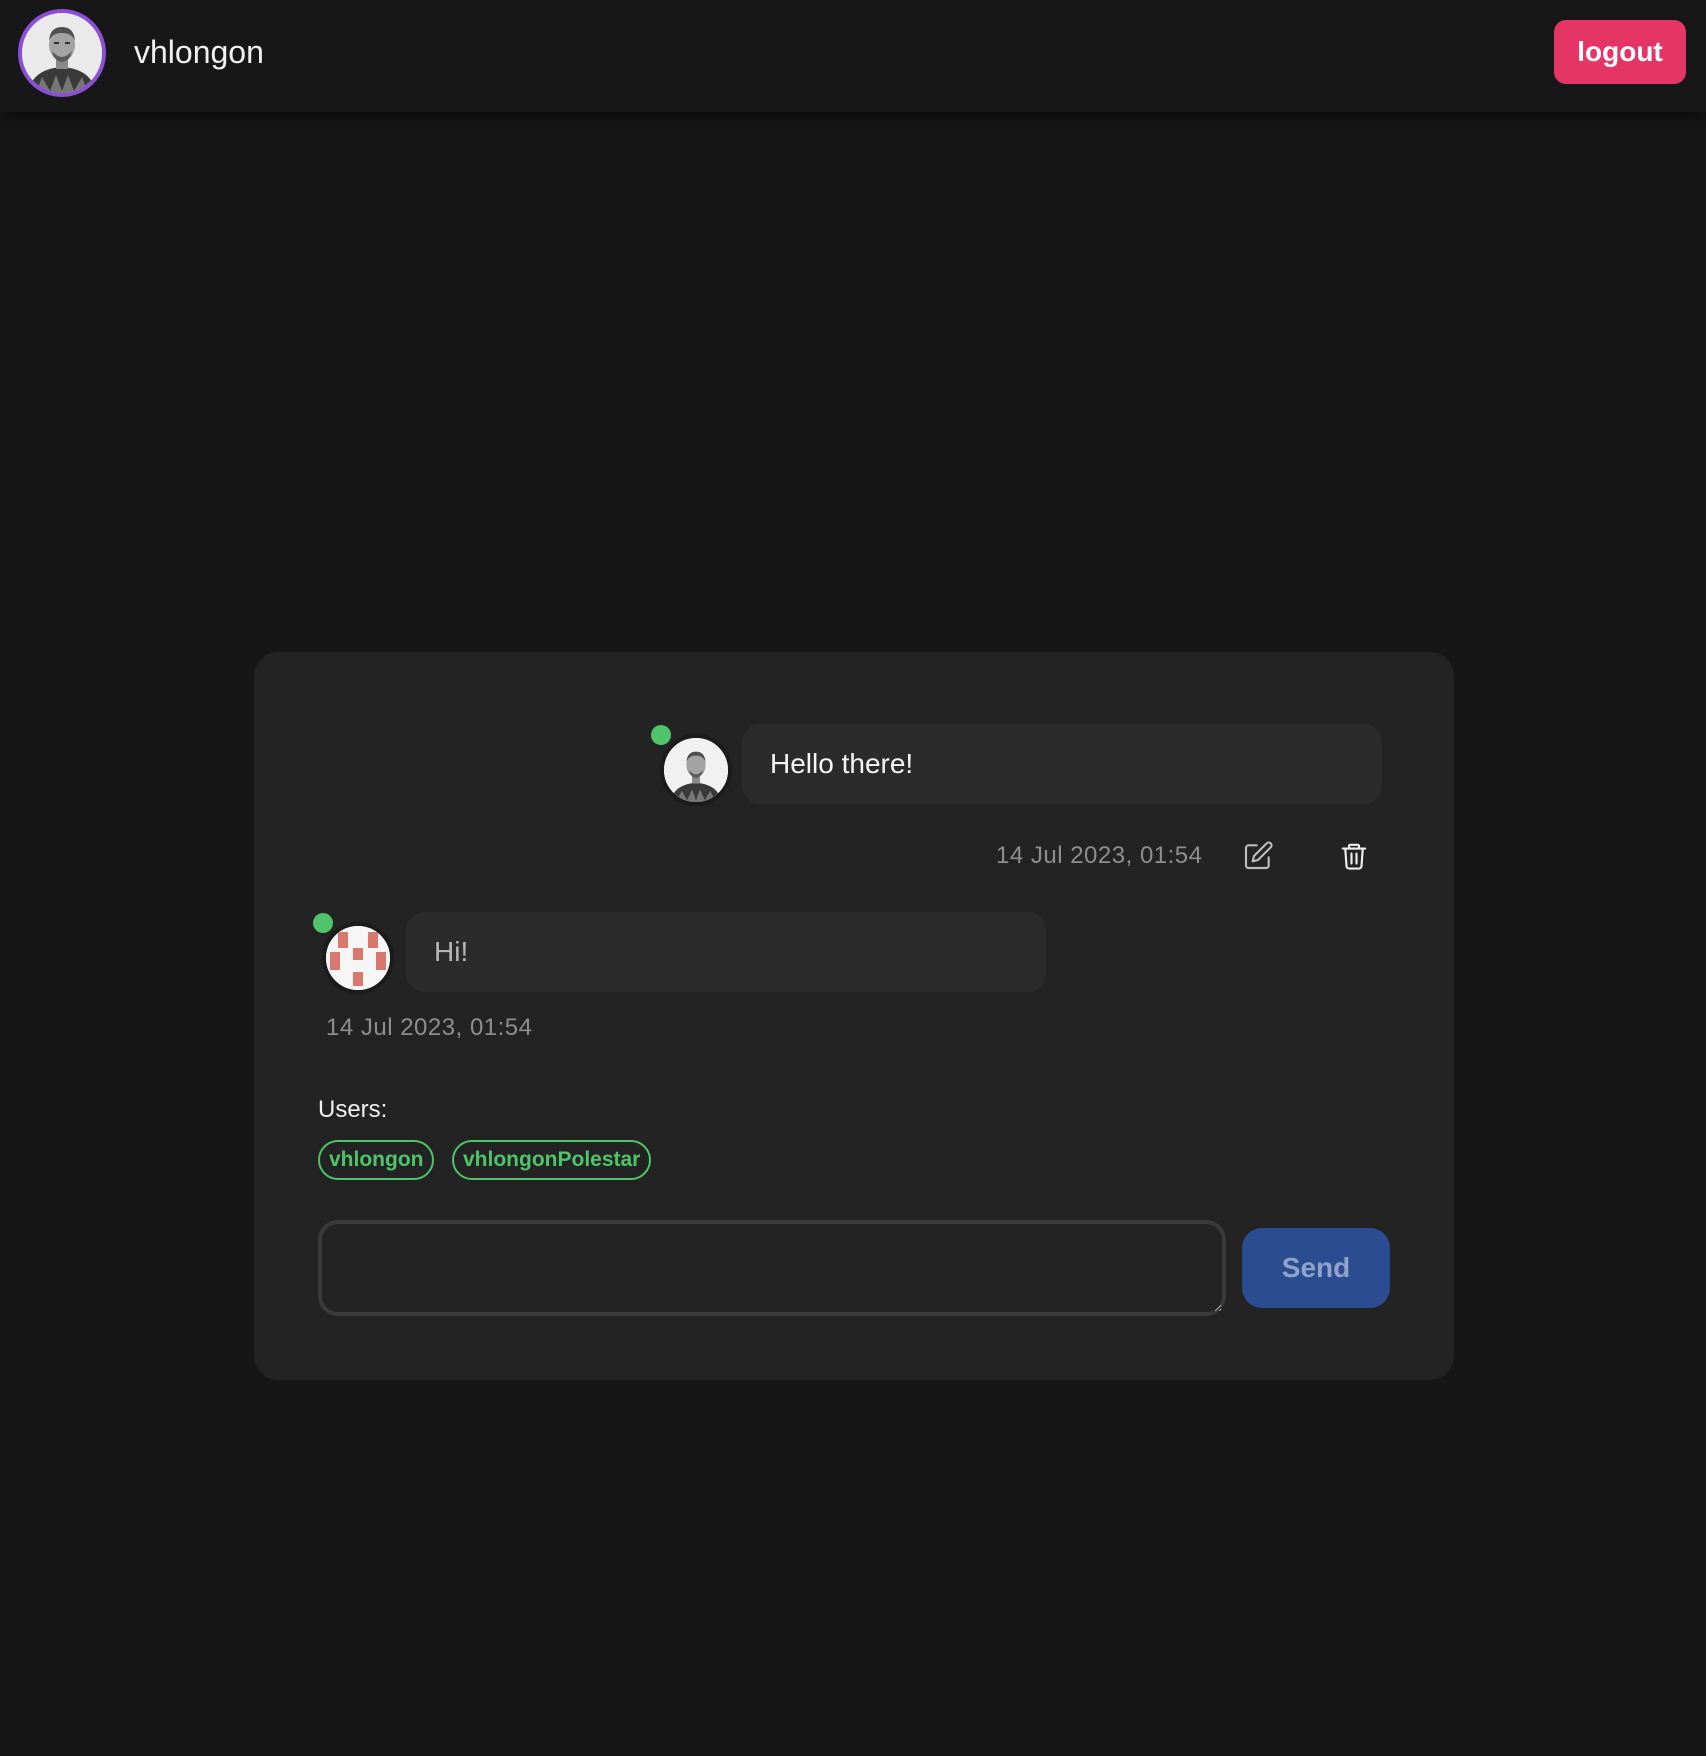 The height and width of the screenshot is (1756, 1706). What do you see at coordinates (376, 1160) in the screenshot?
I see `user-chip: vhlongon` at bounding box center [376, 1160].